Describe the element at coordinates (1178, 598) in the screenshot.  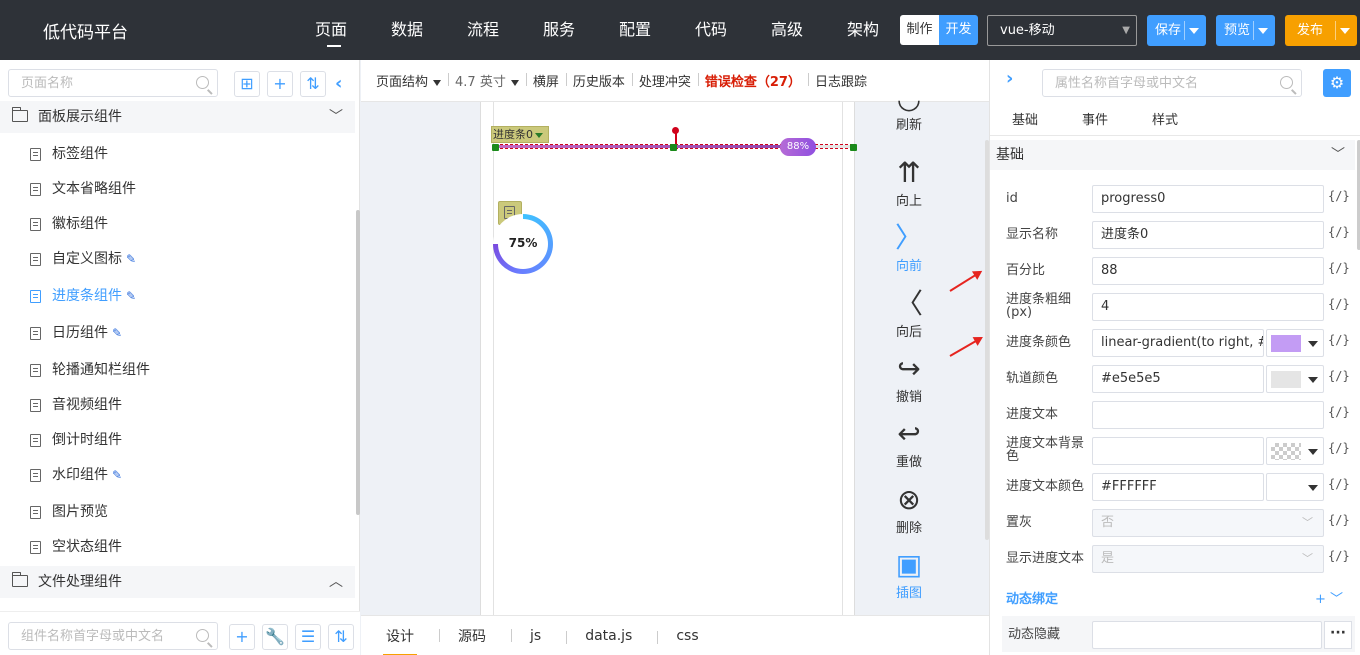
I see `dynamic-binding-header: 动态绑定 + ﹀` at that location.